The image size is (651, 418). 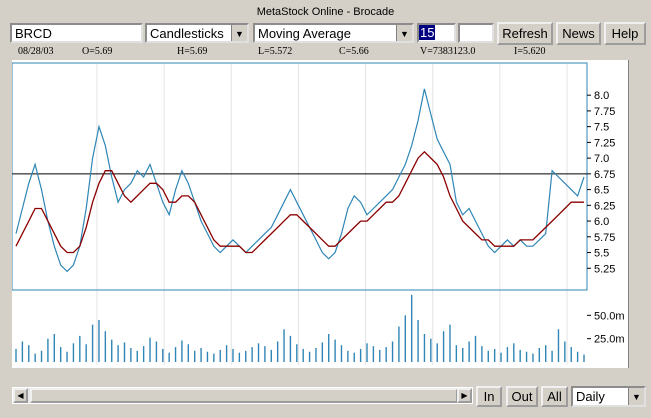 I want to click on quote-volume: V=7383123.0, so click(x=448, y=51).